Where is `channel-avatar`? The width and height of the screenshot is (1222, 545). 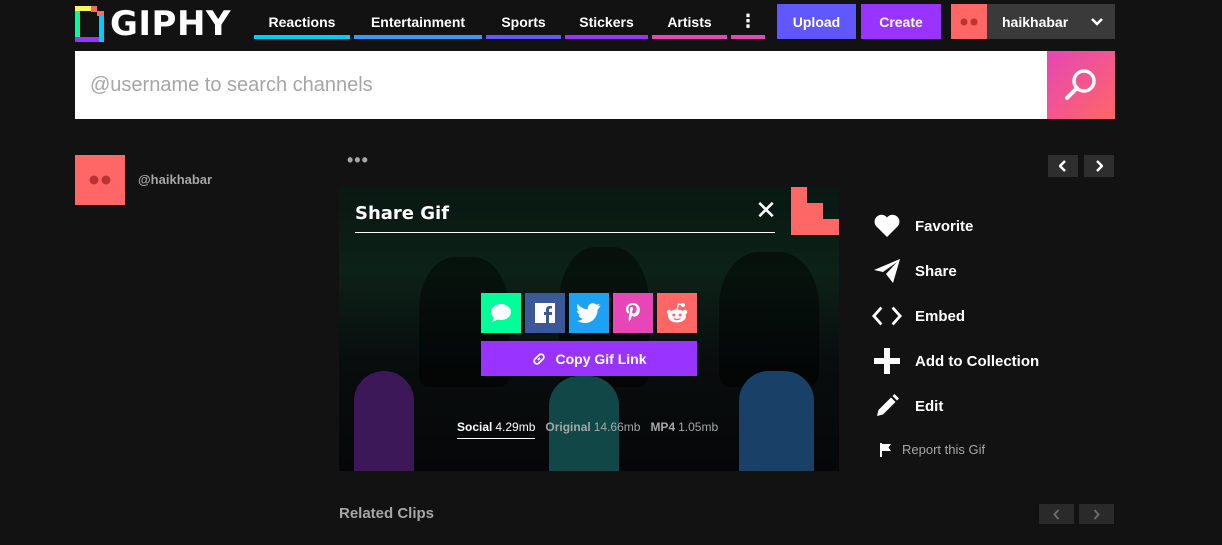
channel-avatar is located at coordinates (100, 180).